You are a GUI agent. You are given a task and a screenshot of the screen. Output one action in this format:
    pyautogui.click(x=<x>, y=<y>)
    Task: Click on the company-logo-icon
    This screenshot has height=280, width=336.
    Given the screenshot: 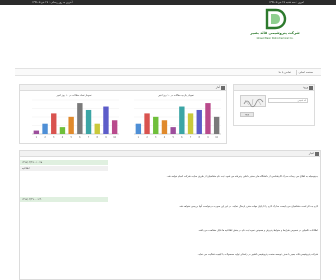 What is the action you would take?
    pyautogui.click(x=276, y=19)
    